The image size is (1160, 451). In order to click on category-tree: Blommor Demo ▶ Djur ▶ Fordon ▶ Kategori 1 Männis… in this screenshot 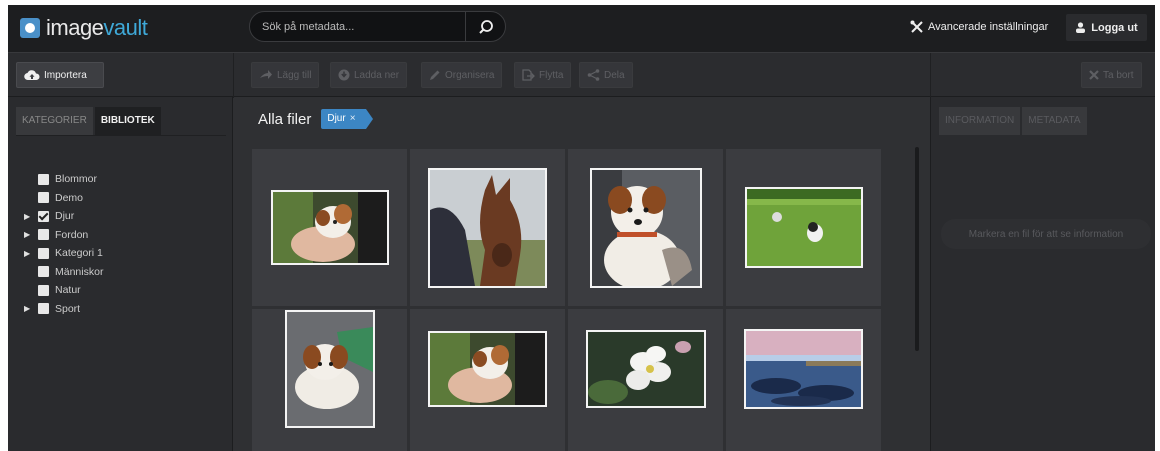, I will do `click(63, 244)`.